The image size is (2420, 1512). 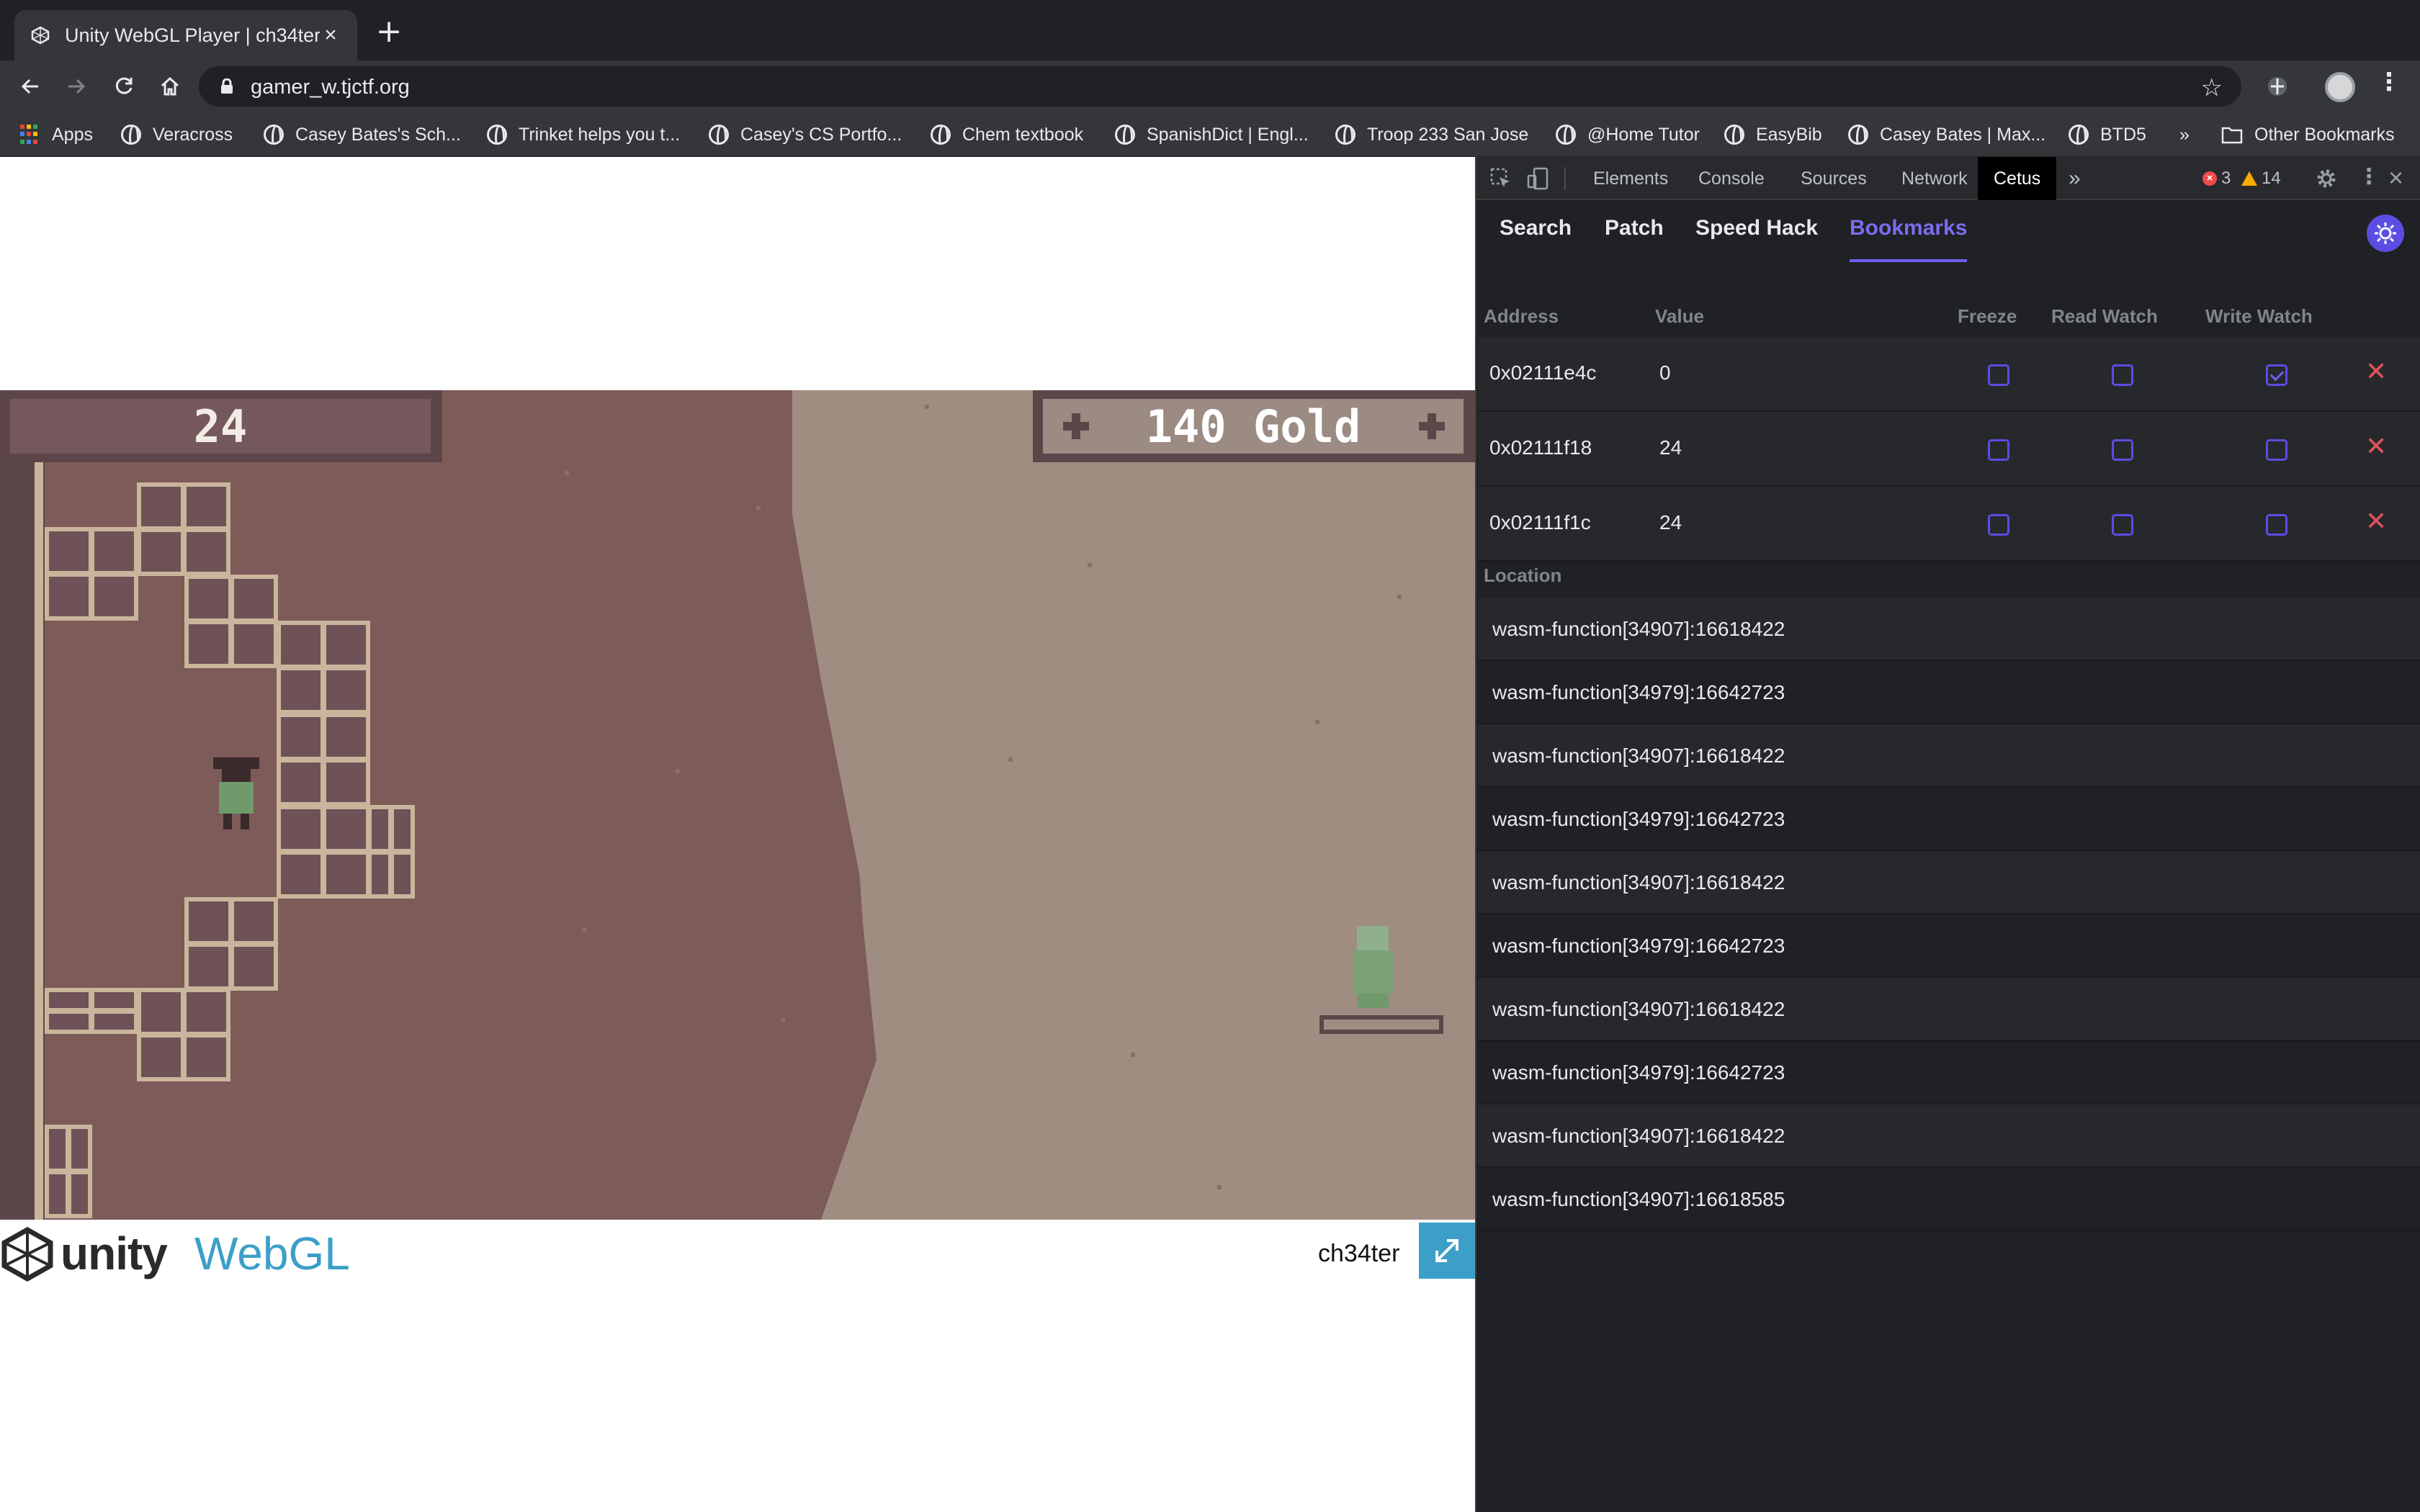 What do you see at coordinates (39, 841) in the screenshot?
I see `left-wall-trim` at bounding box center [39, 841].